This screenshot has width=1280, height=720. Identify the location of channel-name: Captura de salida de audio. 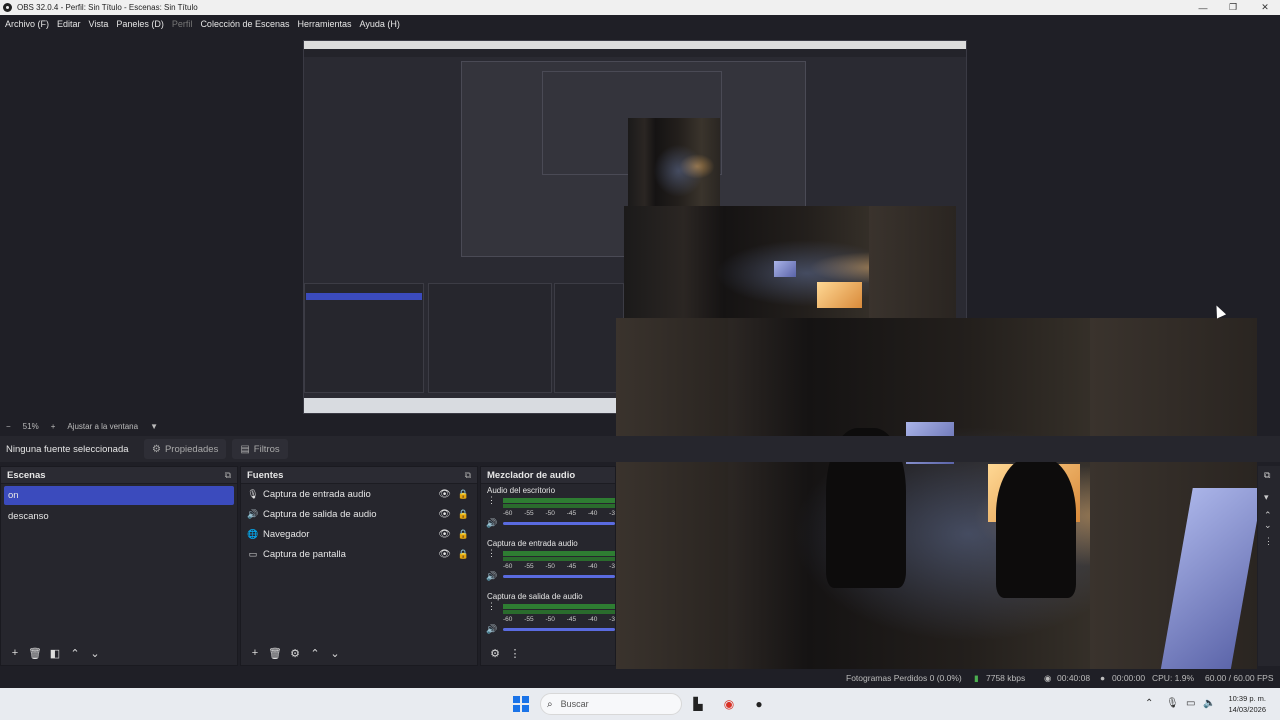
(535, 596).